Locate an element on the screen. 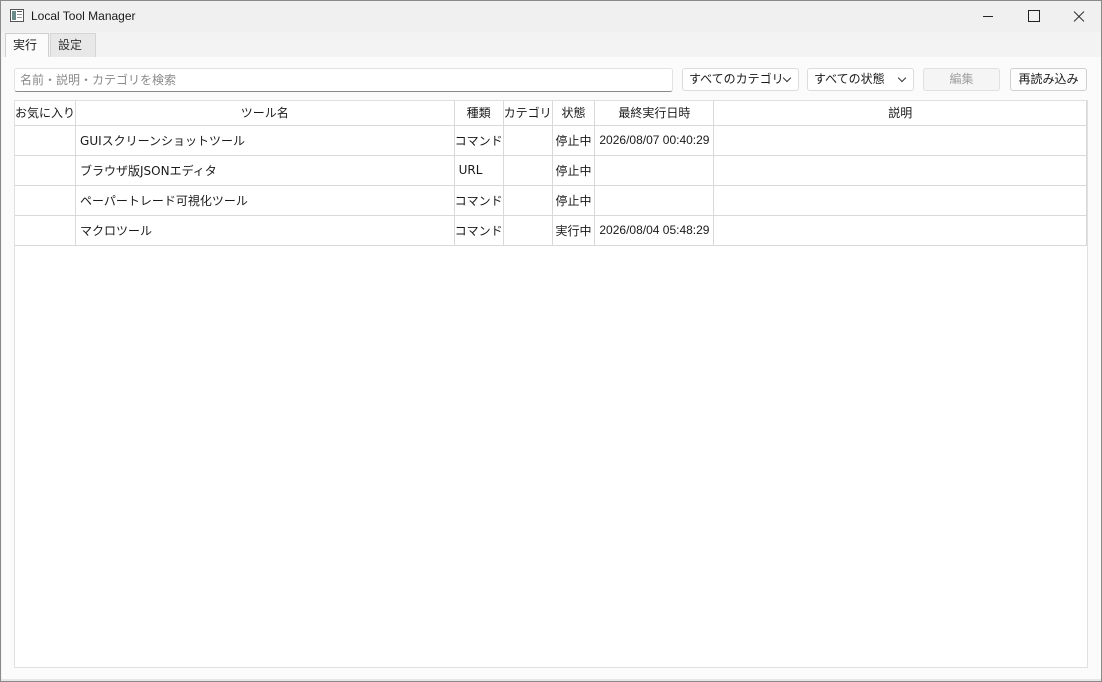 The width and height of the screenshot is (1102, 682). last-run-cell: 2026/08/04 05:48:29 is located at coordinates (654, 230).